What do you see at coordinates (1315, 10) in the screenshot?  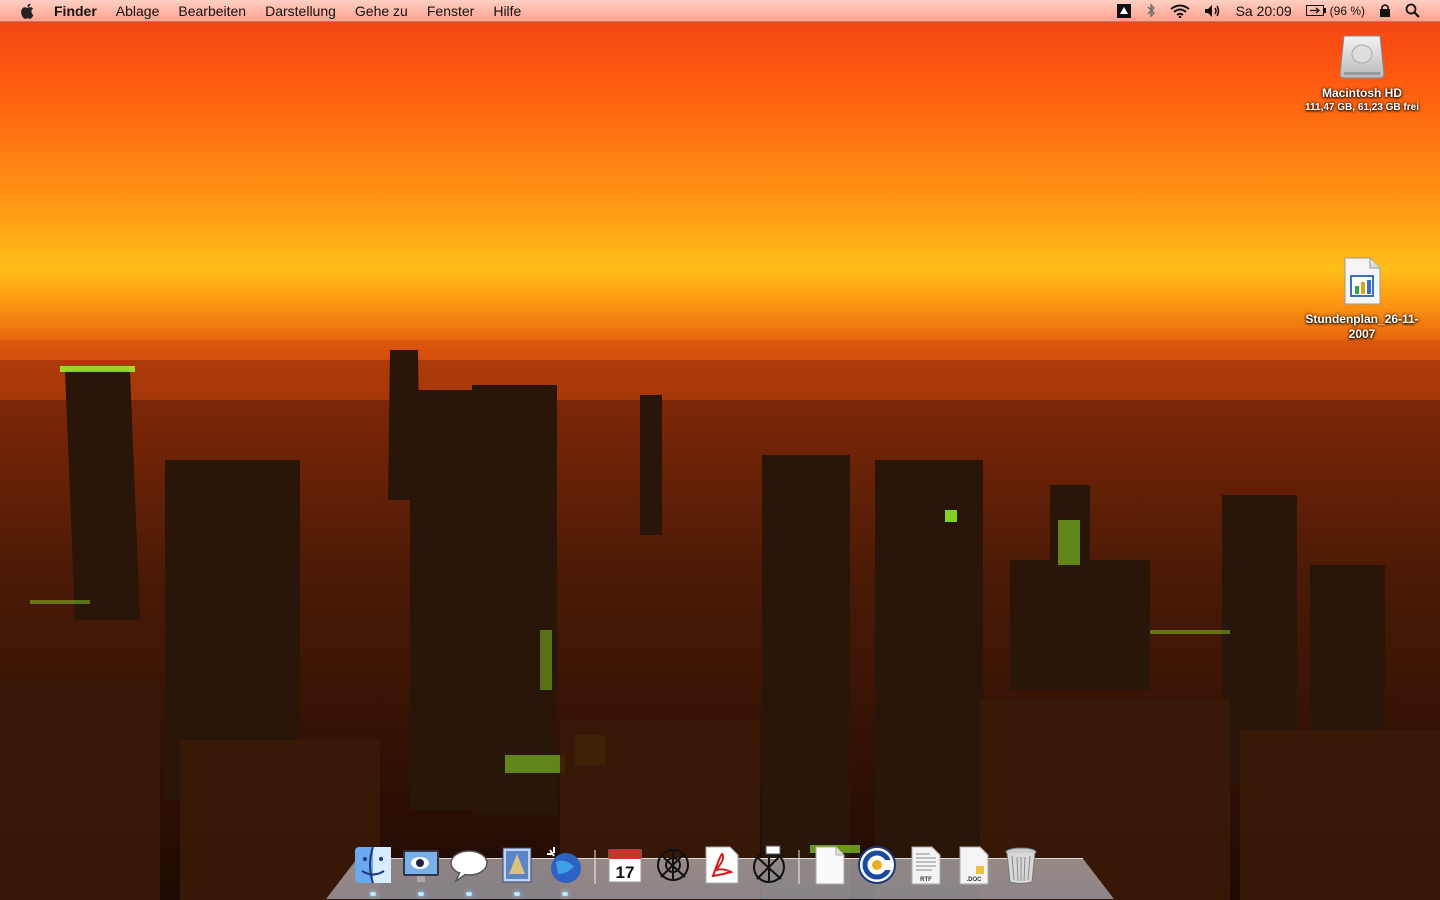 I see `battery-icon` at bounding box center [1315, 10].